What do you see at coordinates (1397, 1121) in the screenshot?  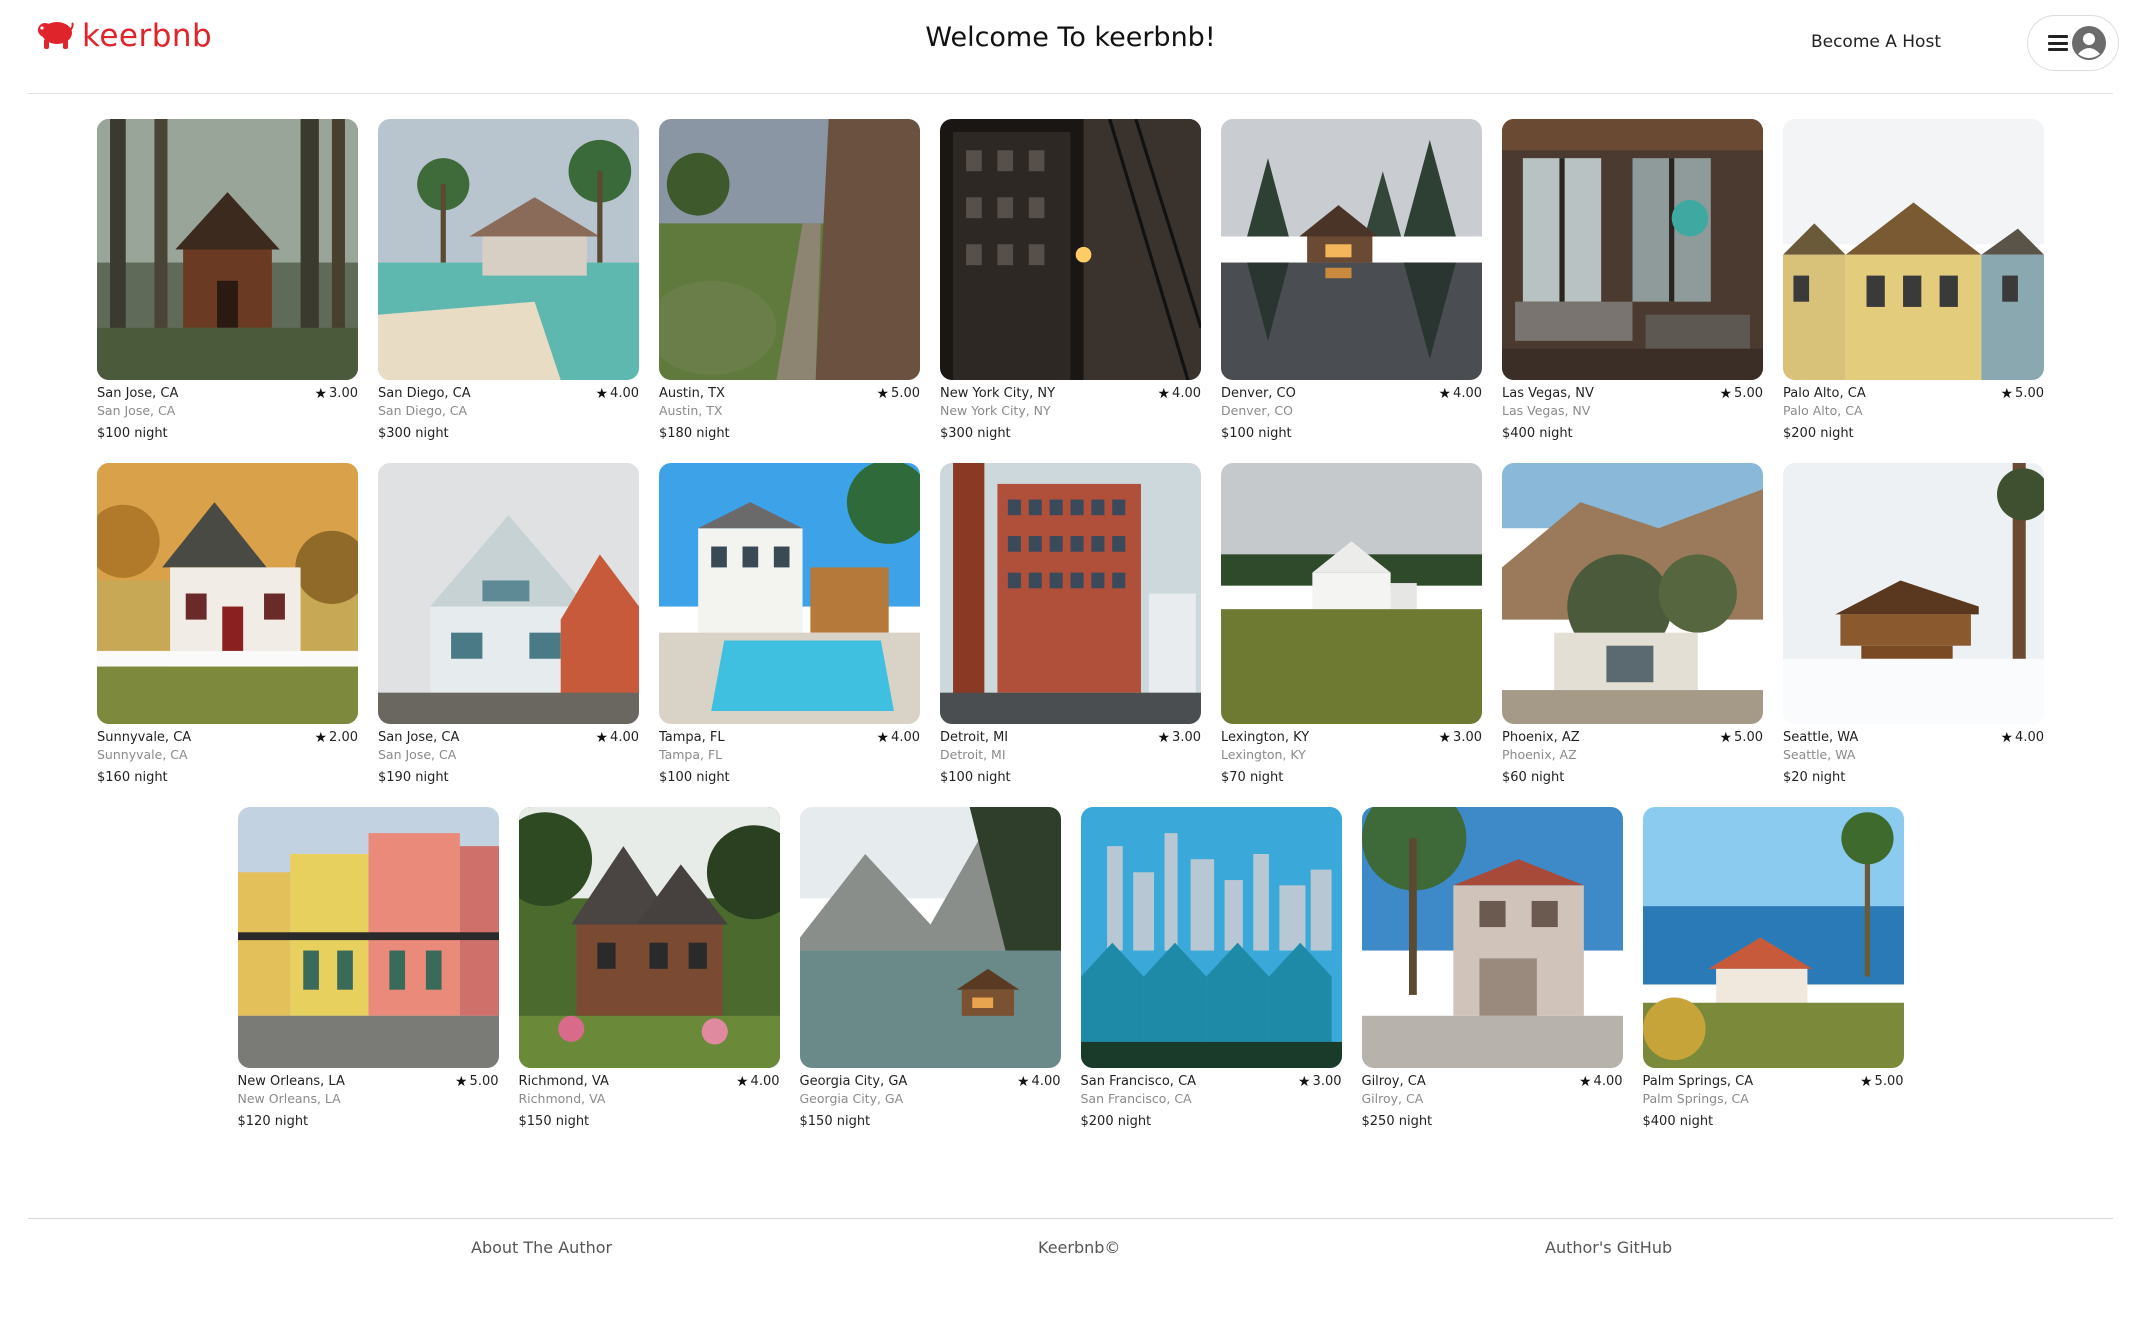 I see `listing-price: $250 night` at bounding box center [1397, 1121].